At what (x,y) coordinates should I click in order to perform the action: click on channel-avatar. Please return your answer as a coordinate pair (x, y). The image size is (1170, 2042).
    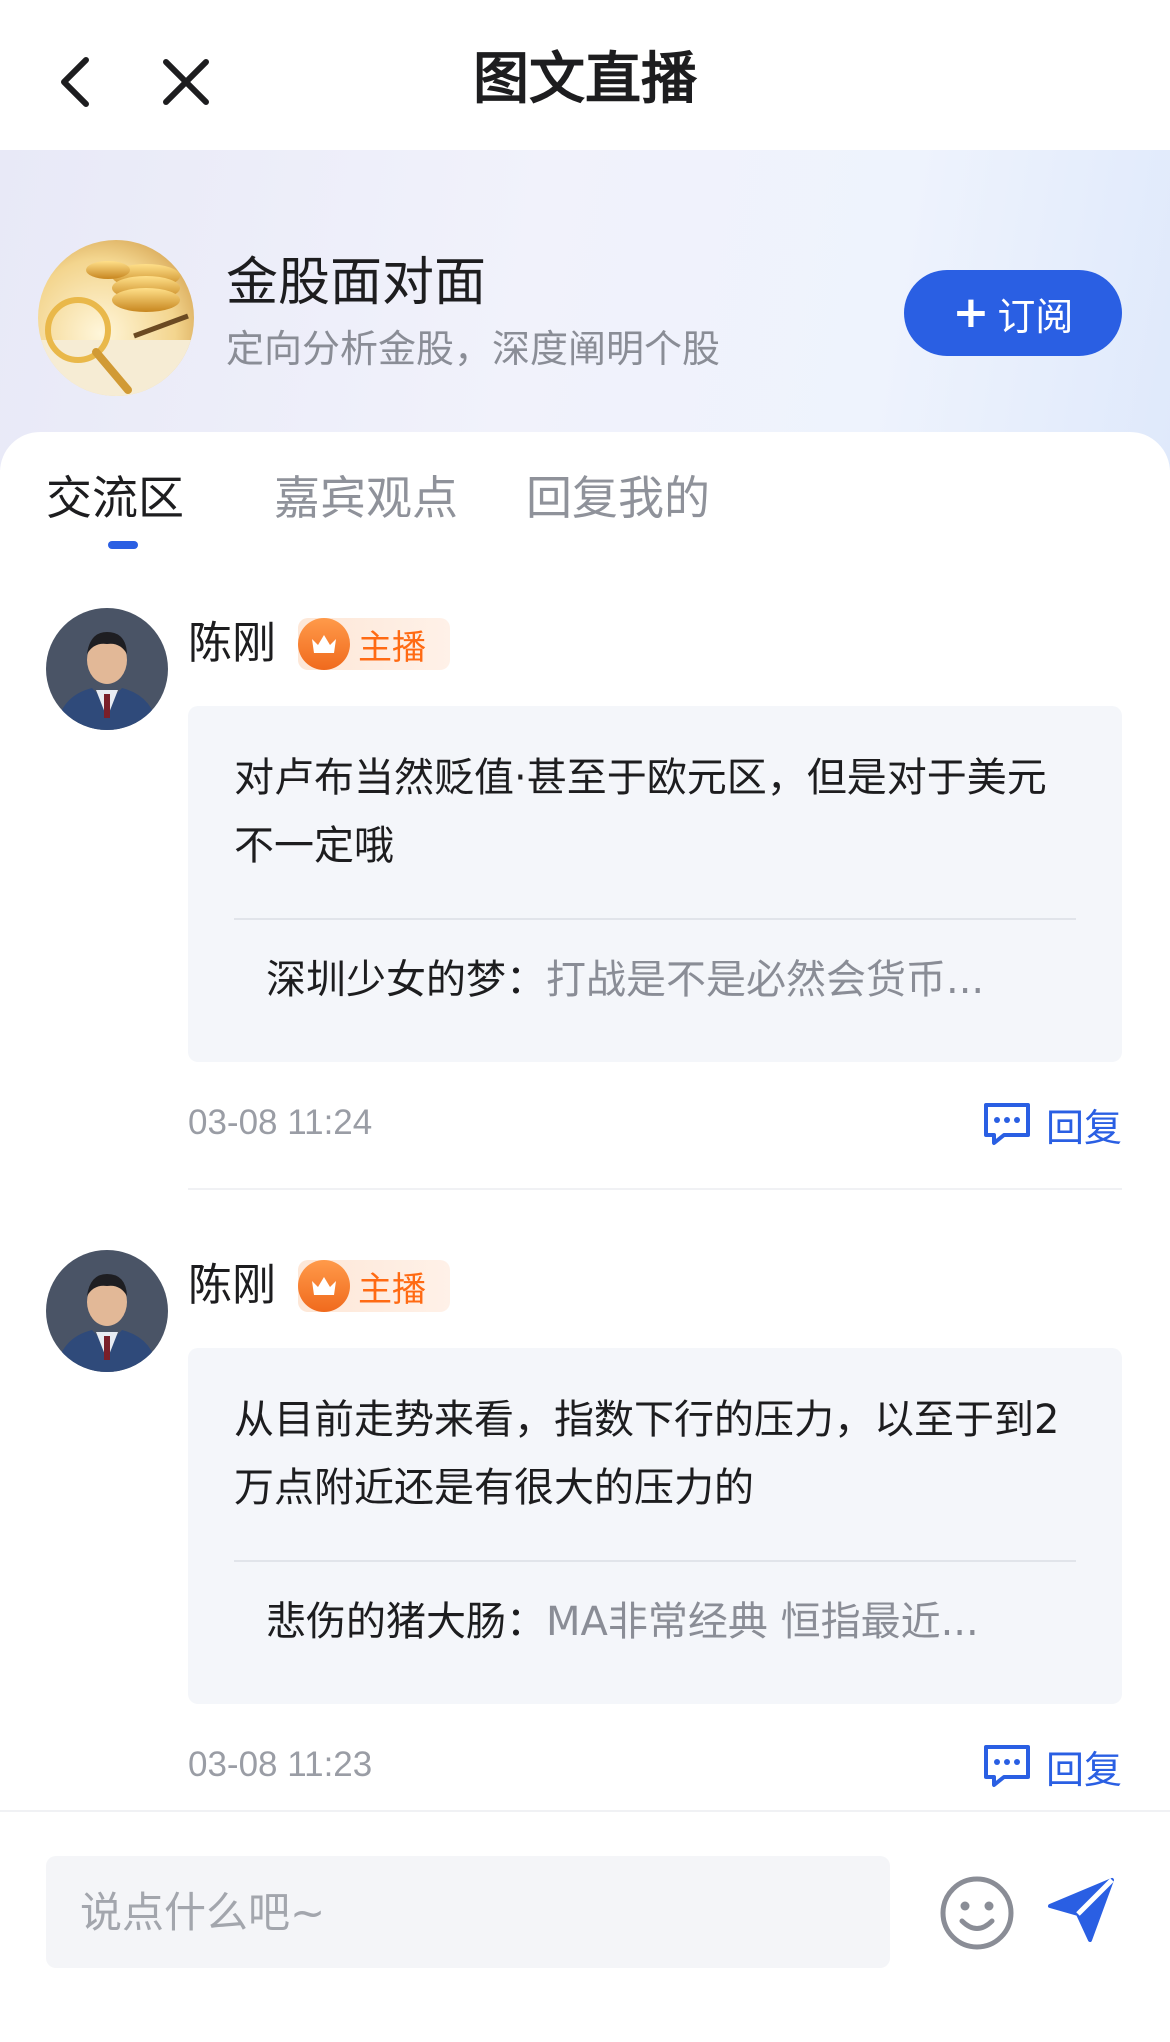
    Looking at the image, I should click on (116, 318).